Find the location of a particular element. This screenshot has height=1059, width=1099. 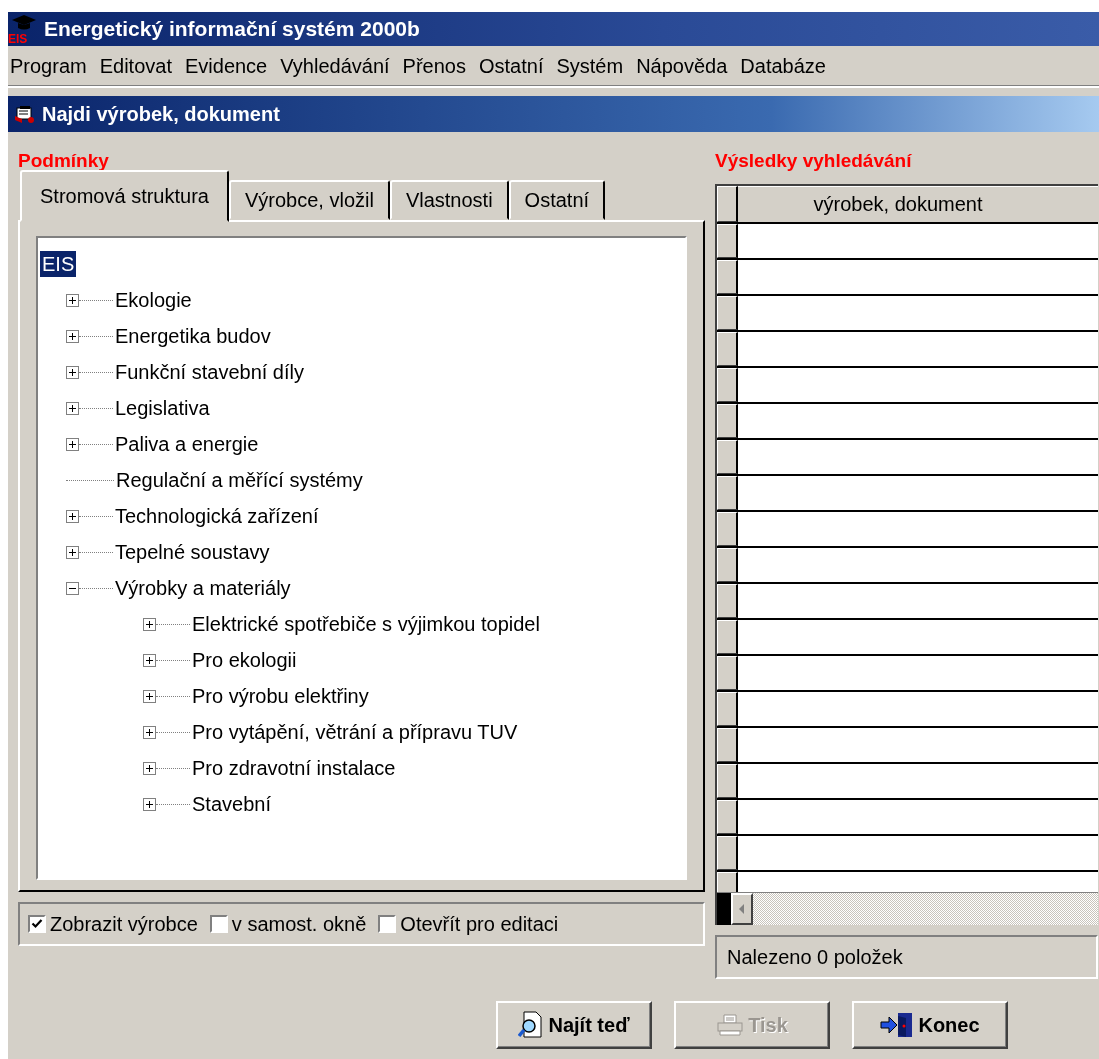

scrollbar-corner is located at coordinates (724, 909).